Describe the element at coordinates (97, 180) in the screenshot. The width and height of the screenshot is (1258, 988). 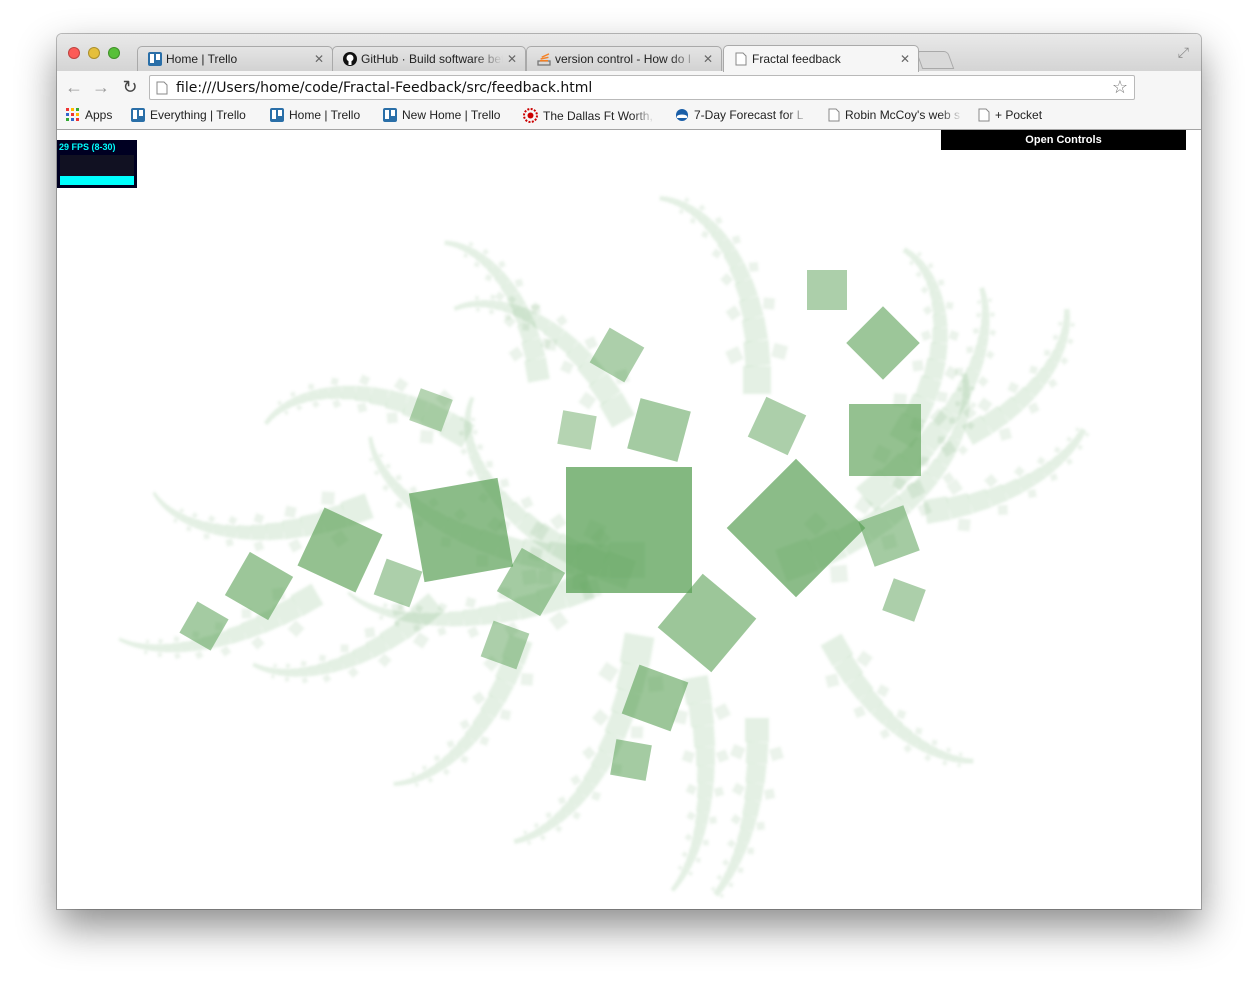
I see `fps-graph-bar` at that location.